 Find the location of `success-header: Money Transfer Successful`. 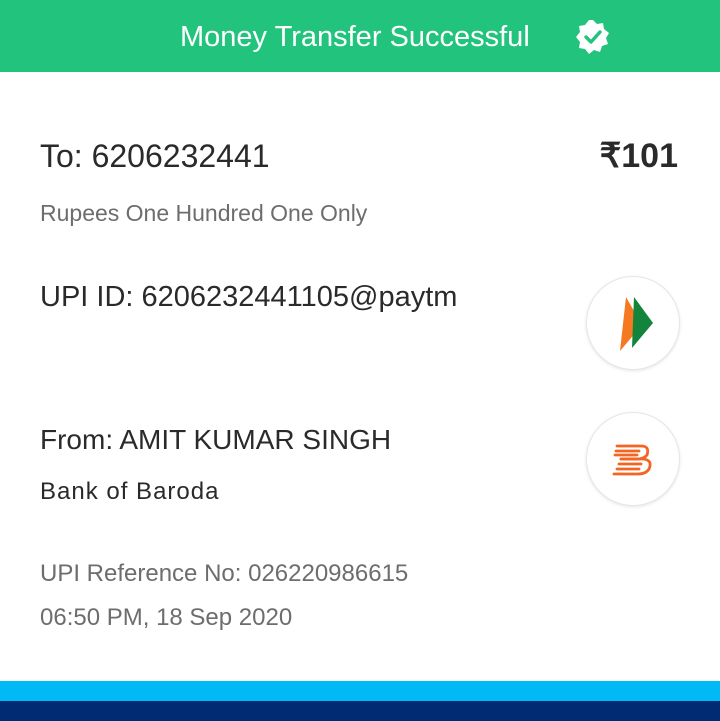

success-header: Money Transfer Successful is located at coordinates (360, 36).